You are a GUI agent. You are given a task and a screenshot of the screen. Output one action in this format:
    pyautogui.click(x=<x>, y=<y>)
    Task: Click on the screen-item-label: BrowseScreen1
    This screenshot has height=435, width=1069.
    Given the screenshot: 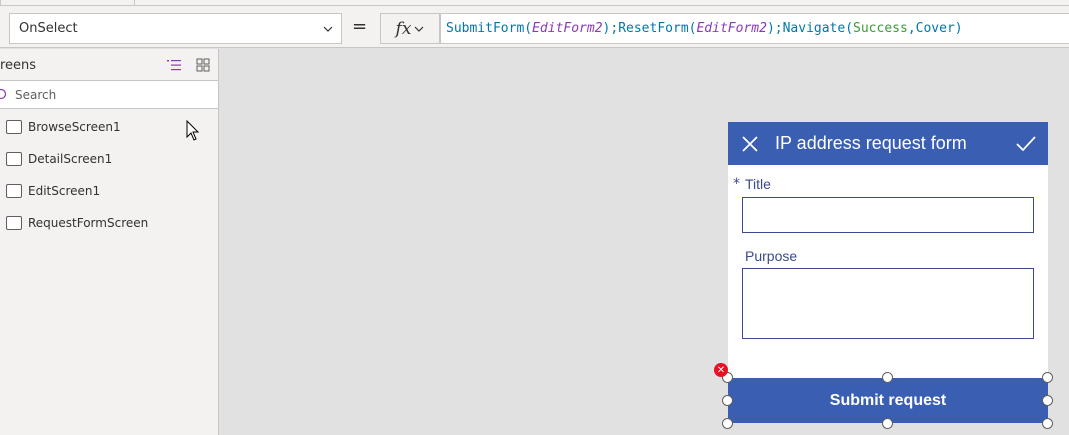 What is the action you would take?
    pyautogui.click(x=74, y=127)
    